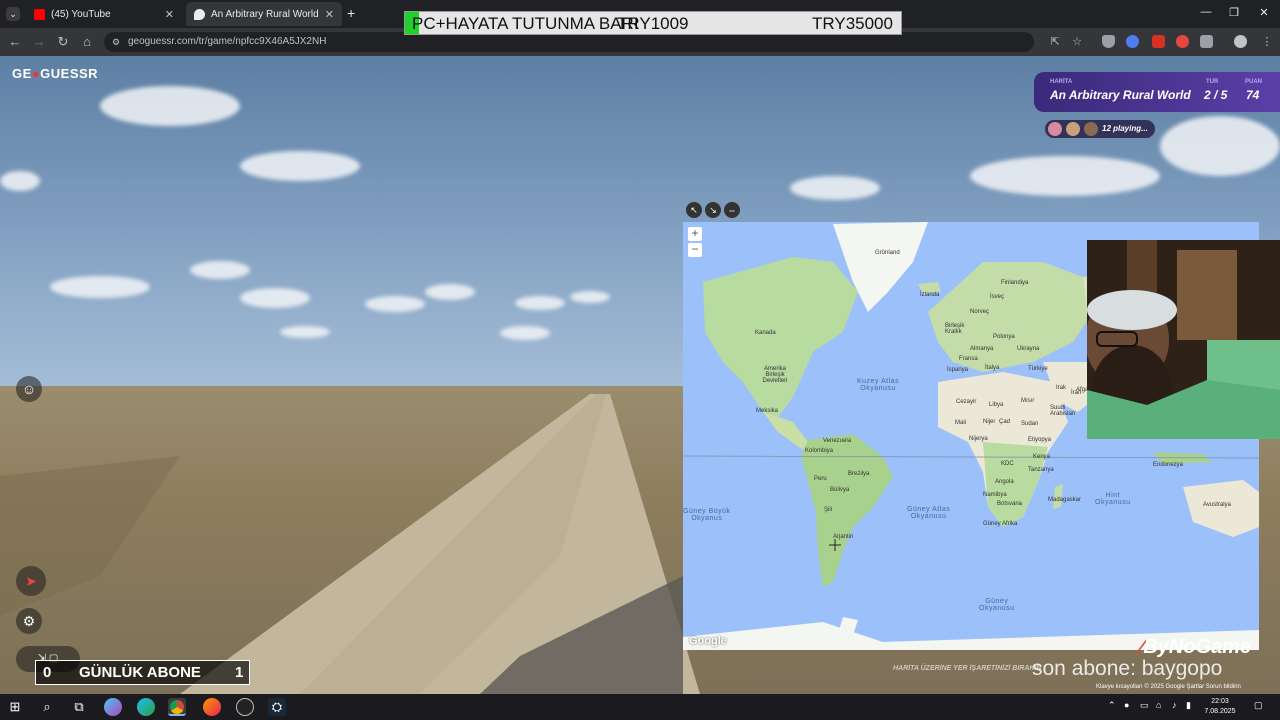  What do you see at coordinates (277, 707) in the screenshot?
I see `steam-icon: ⛭` at bounding box center [277, 707].